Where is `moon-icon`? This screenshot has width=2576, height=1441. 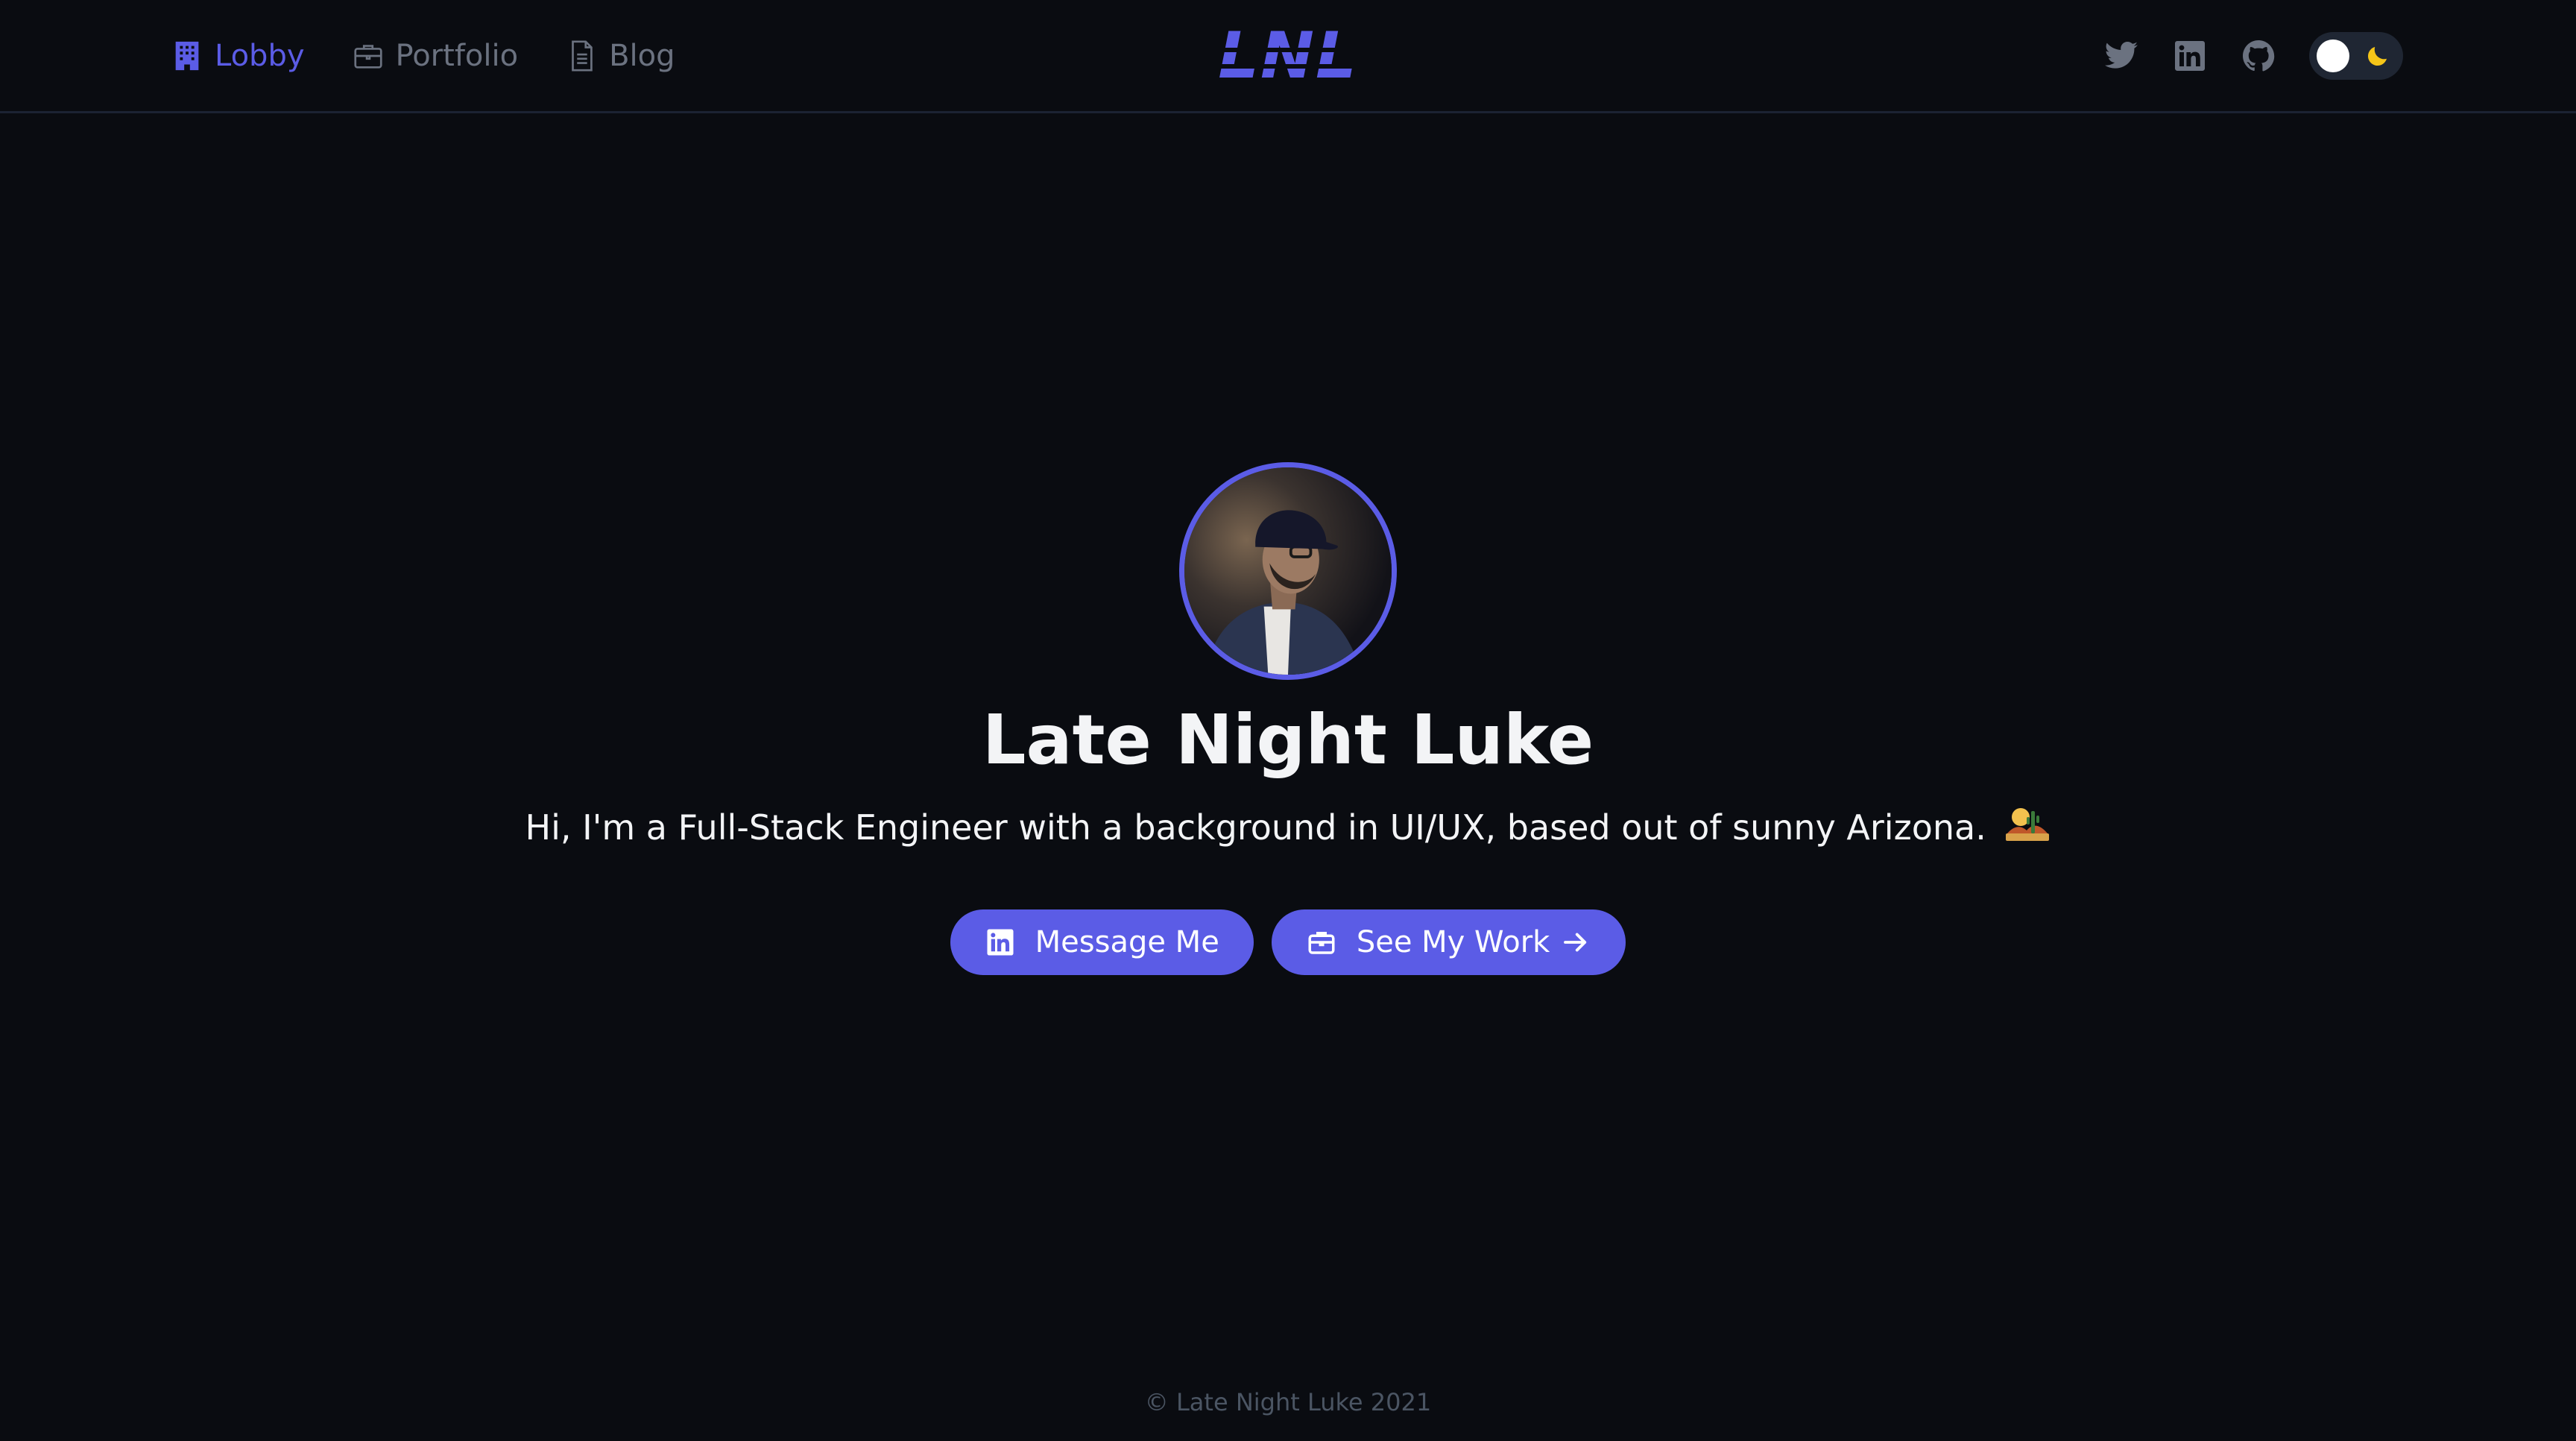 moon-icon is located at coordinates (2377, 56).